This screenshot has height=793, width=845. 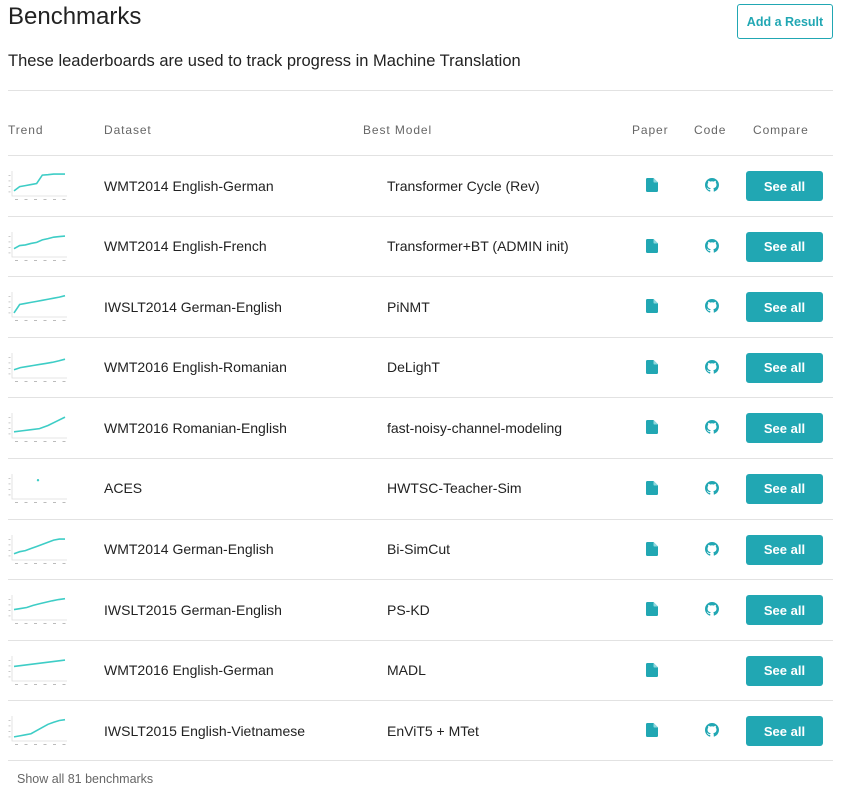 I want to click on table-row: WMT2016 English-German MADL See all, so click(x=420, y=670).